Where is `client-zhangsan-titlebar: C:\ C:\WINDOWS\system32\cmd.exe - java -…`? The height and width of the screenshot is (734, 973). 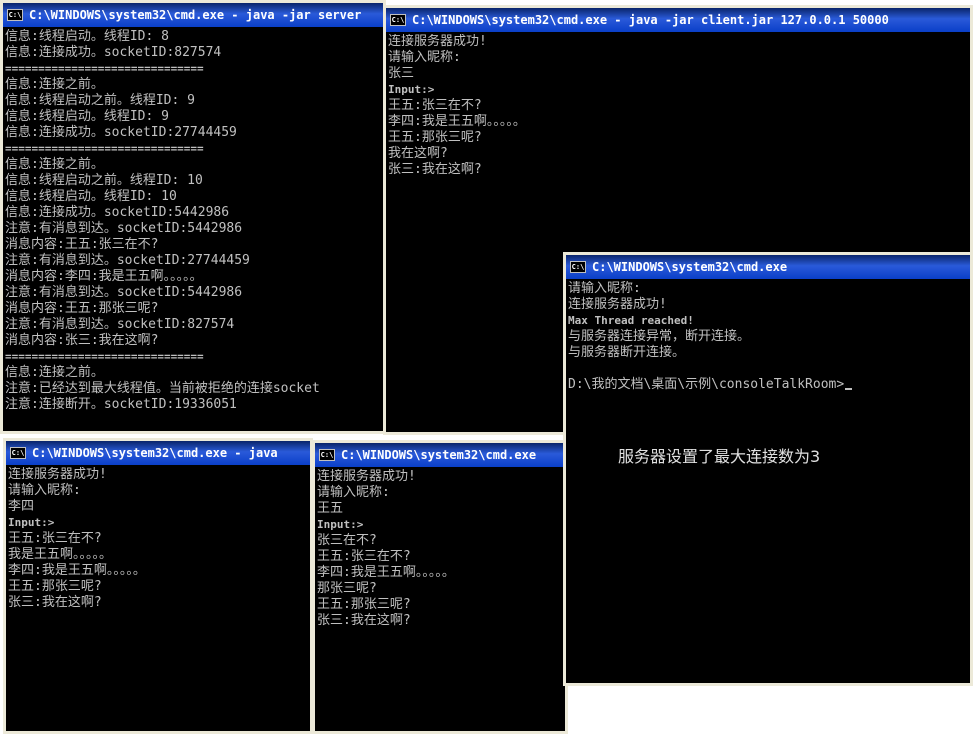
client-zhangsan-titlebar: C:\ C:\WINDOWS\system32\cmd.exe - java -… is located at coordinates (678, 20).